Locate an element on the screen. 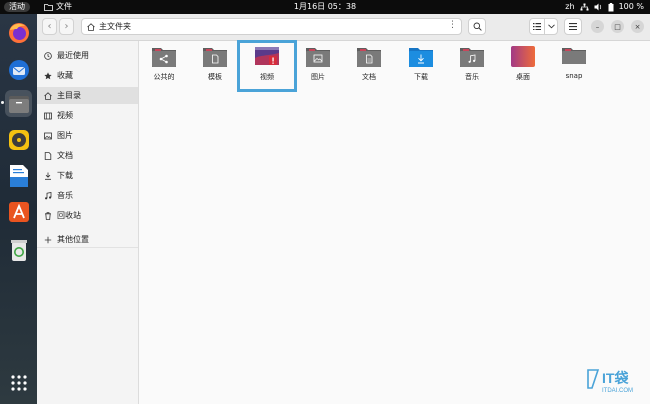 The image size is (650, 404). minimize-button: – is located at coordinates (597, 26).